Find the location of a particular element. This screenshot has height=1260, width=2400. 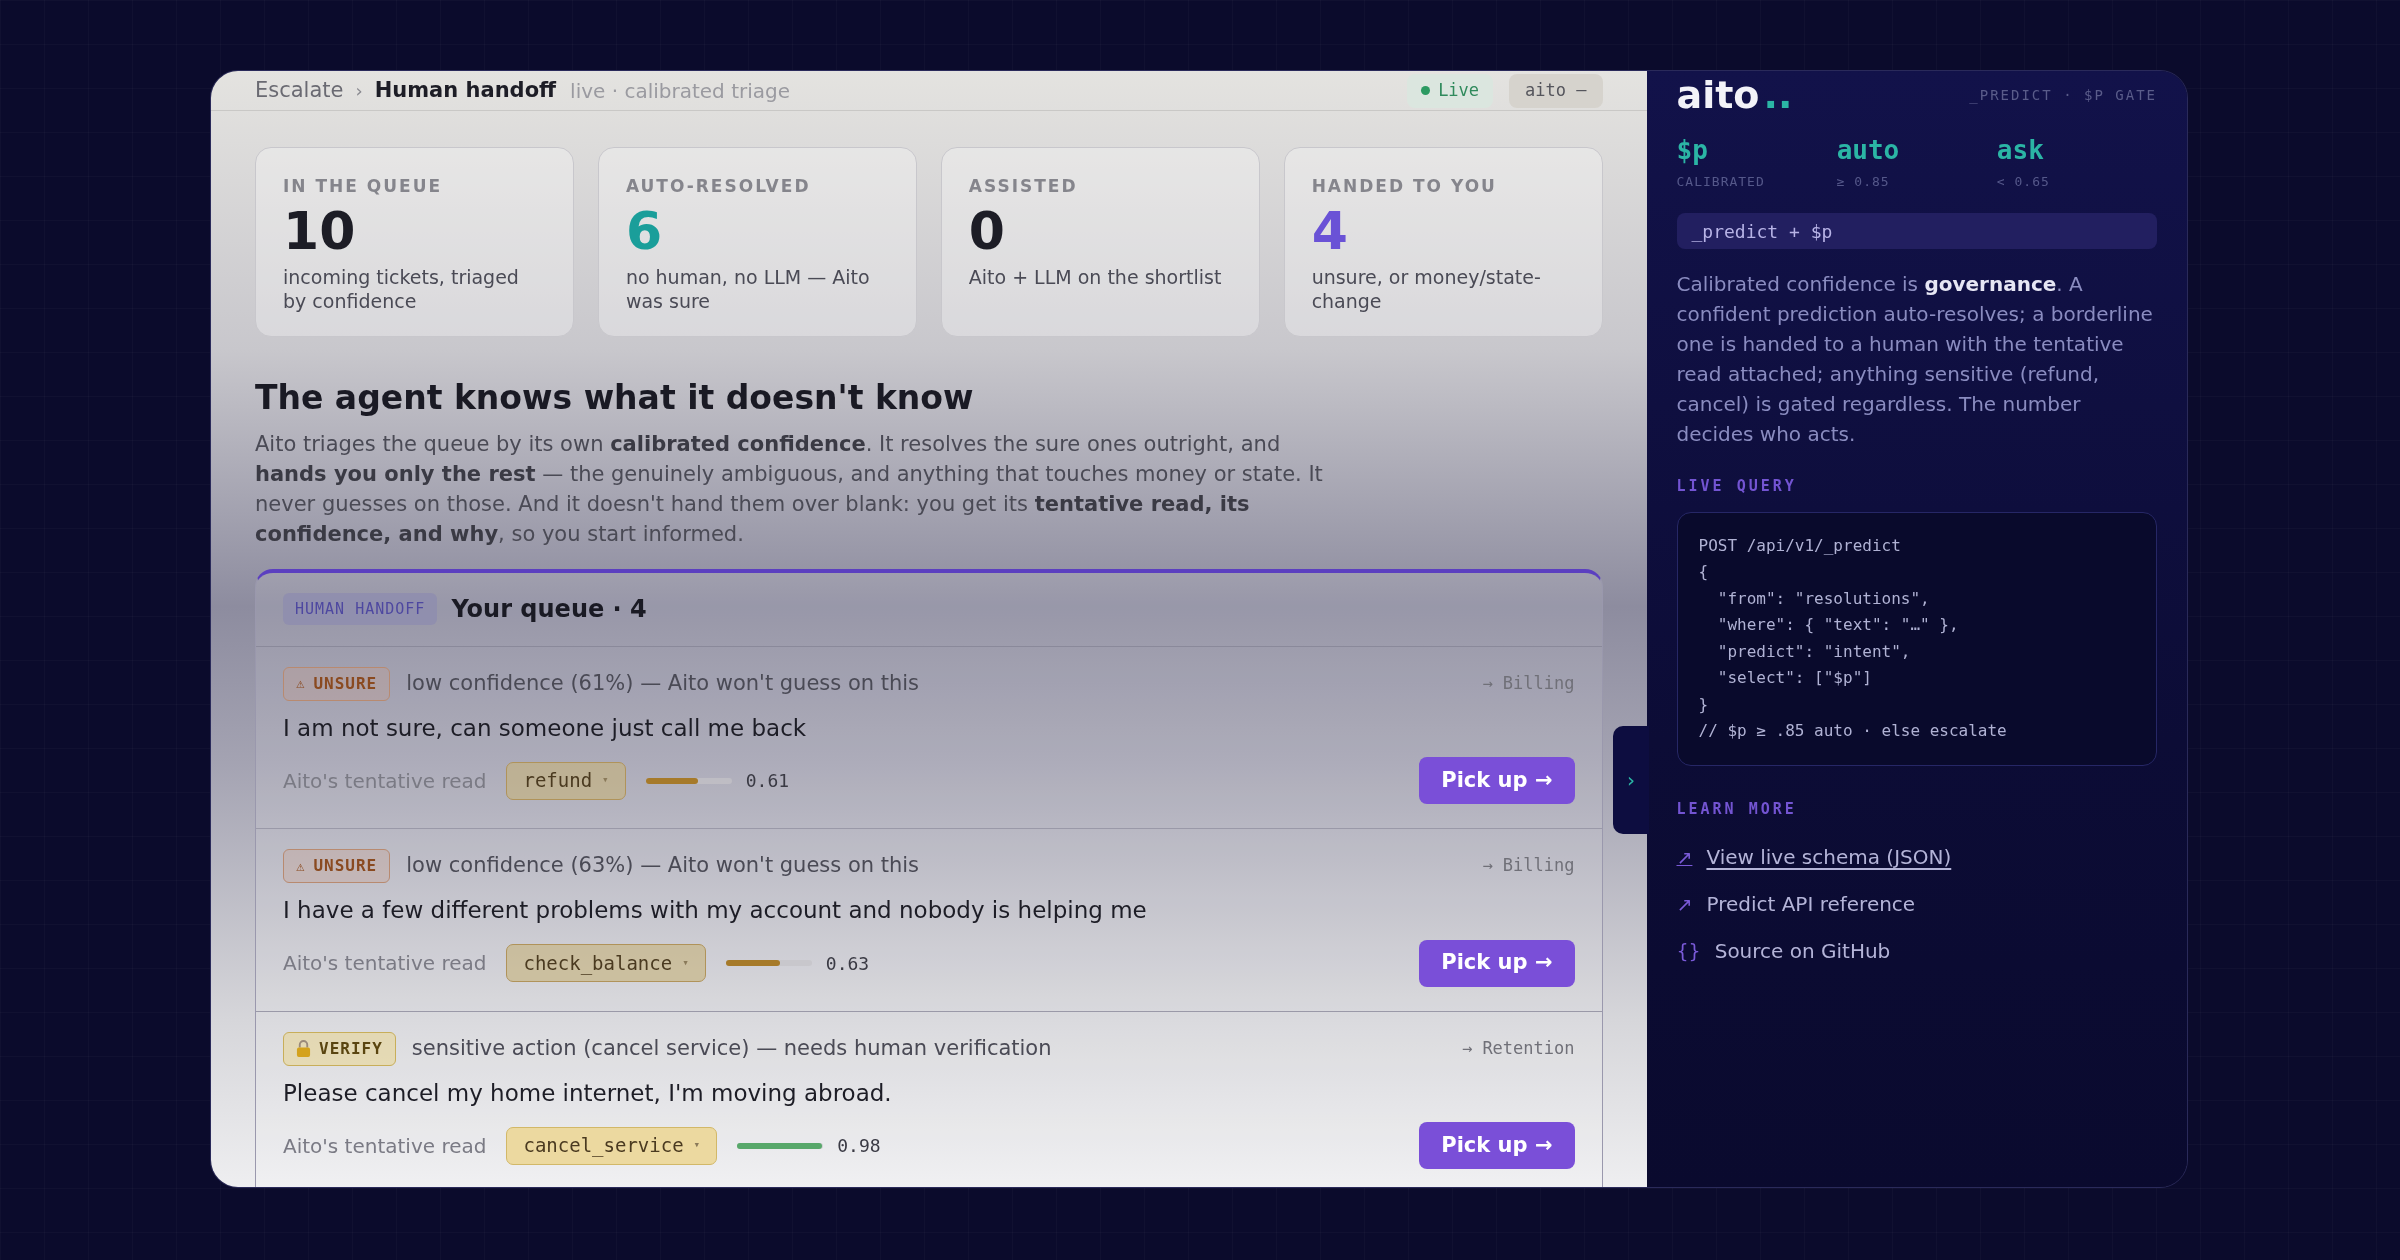

intent-dropdown: refund ▾ is located at coordinates (566, 780).